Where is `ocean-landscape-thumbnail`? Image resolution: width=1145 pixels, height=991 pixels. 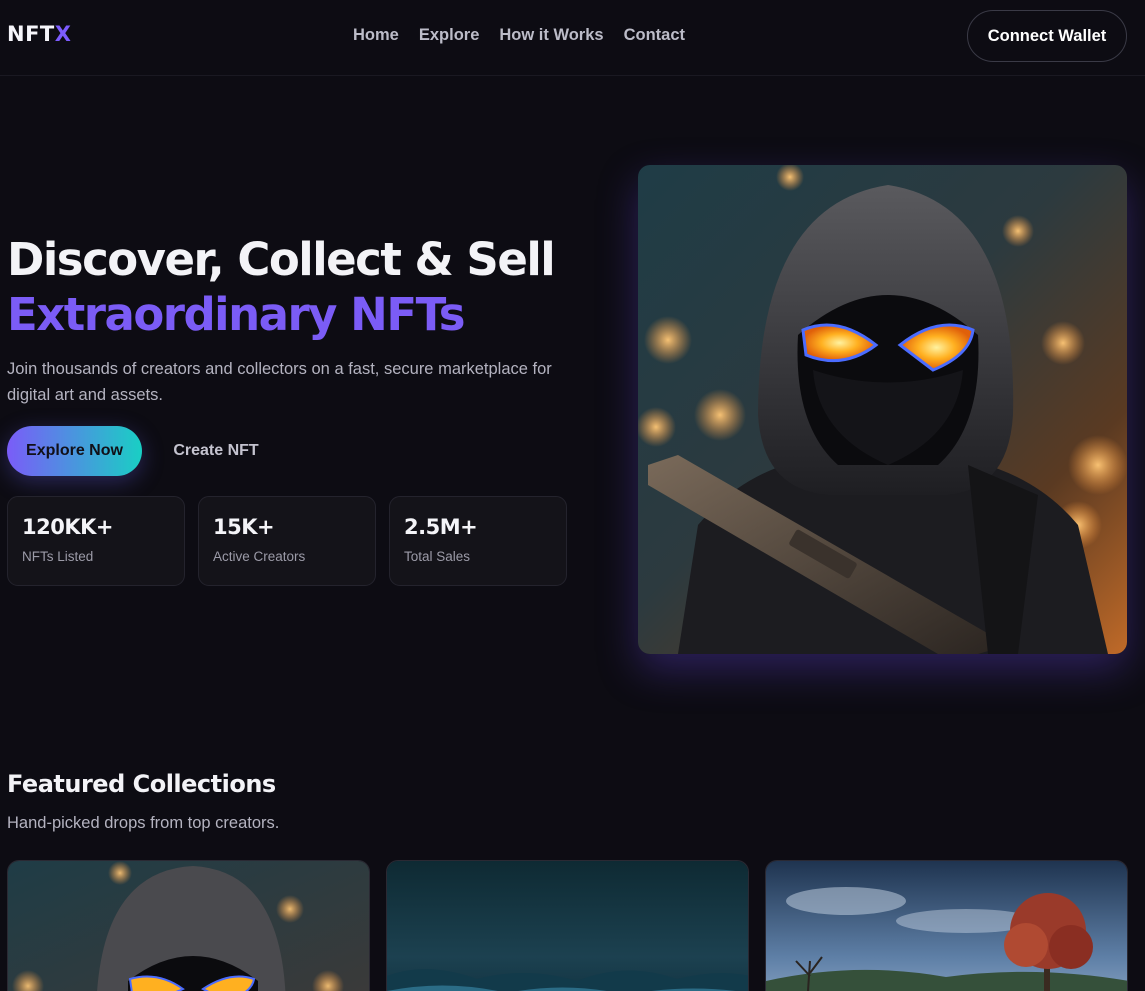
ocean-landscape-thumbnail is located at coordinates (567, 926).